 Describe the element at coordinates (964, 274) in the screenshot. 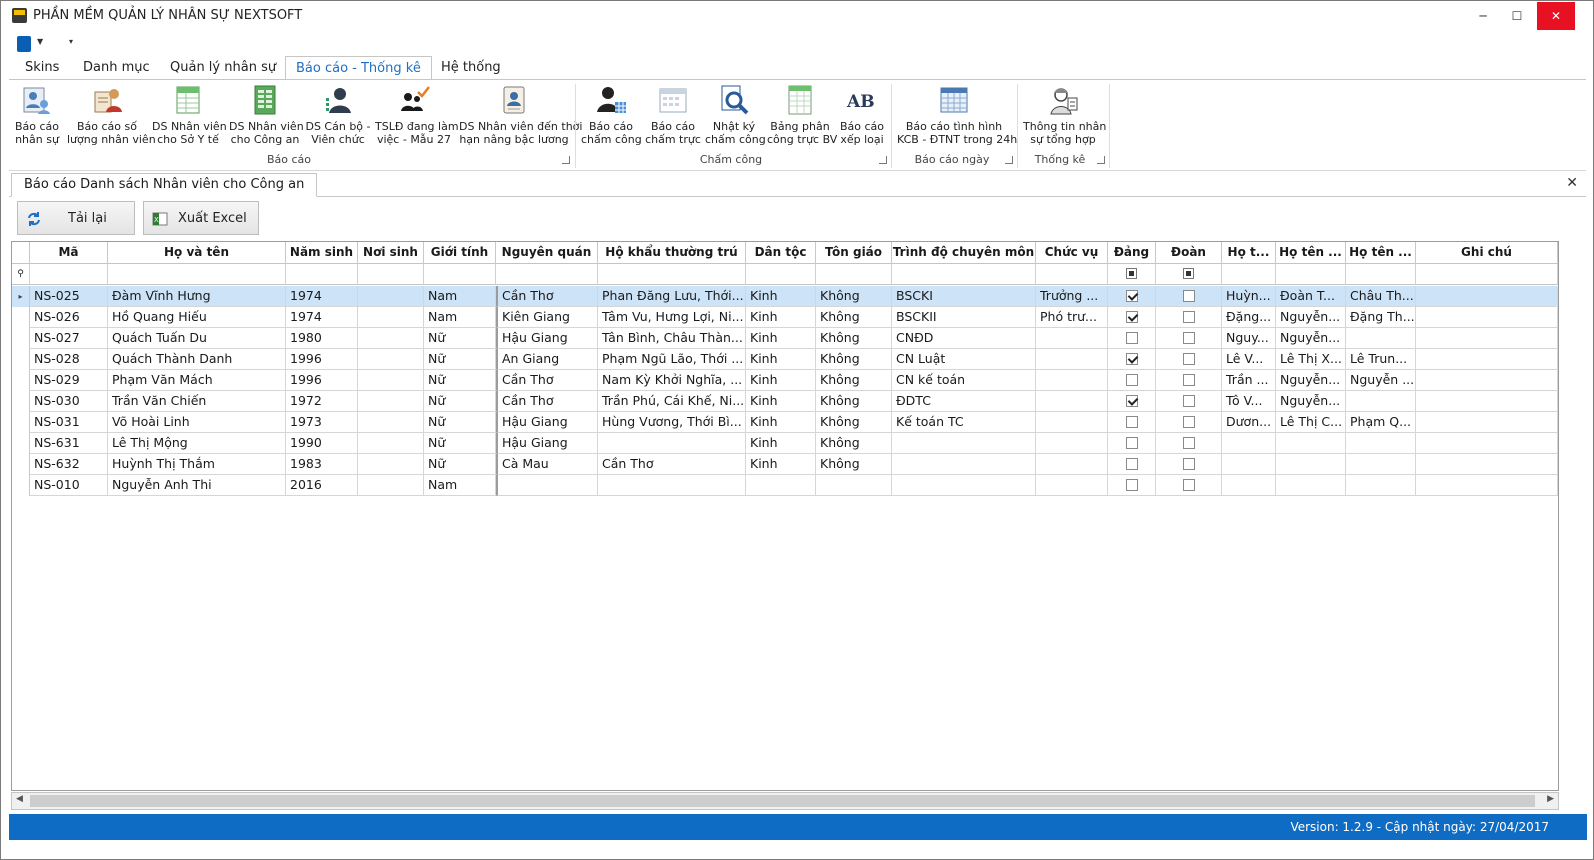

I see `col-trinh-do-filter` at that location.